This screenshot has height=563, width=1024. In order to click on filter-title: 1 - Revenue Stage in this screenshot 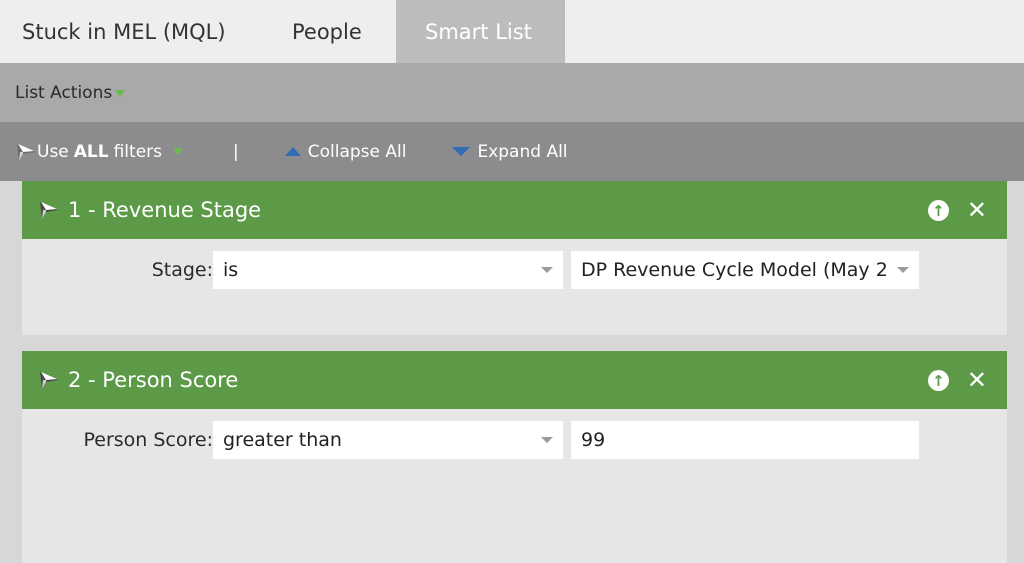, I will do `click(165, 210)`.